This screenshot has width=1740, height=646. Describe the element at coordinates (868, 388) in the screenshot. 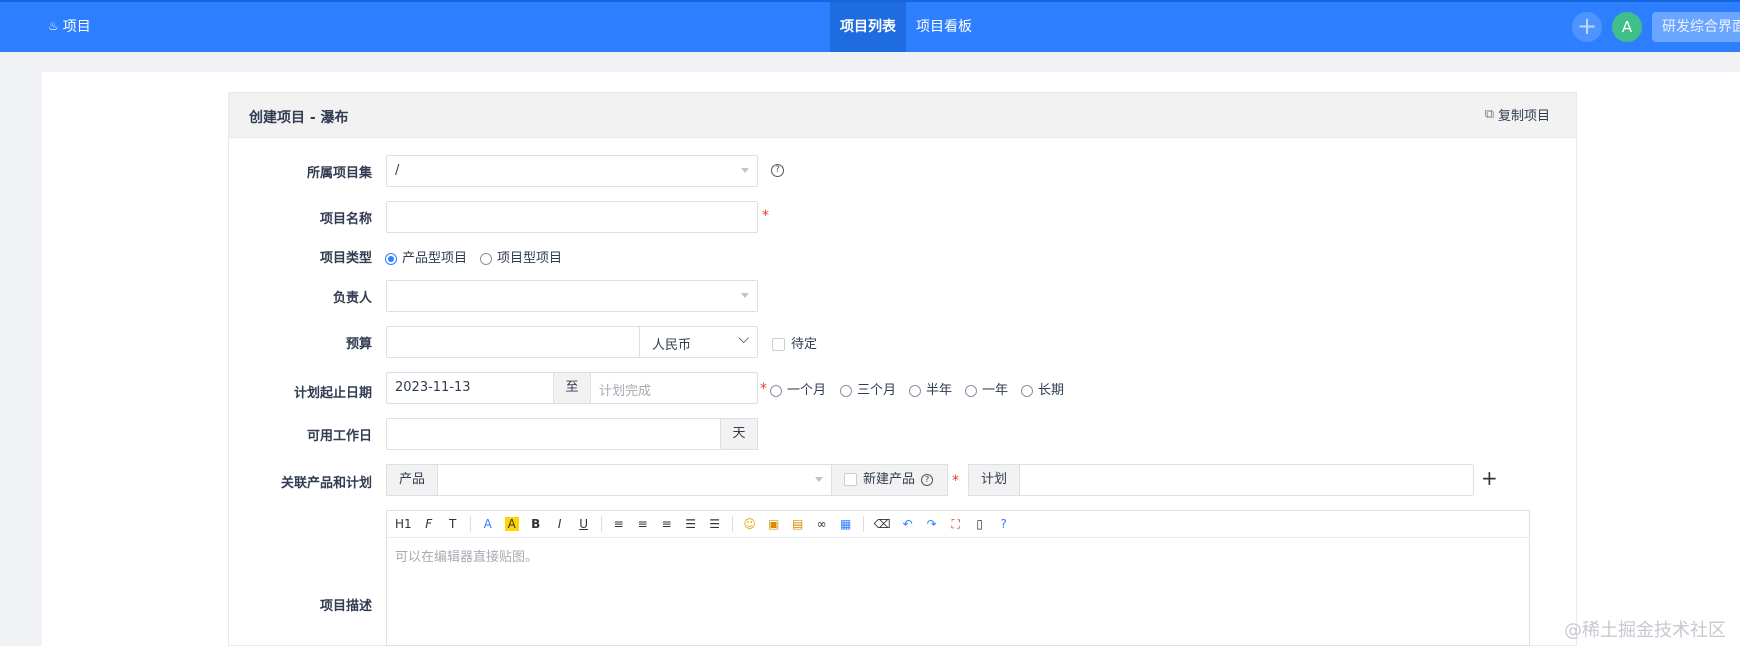

I see `date-quick-3months: 三个月` at that location.